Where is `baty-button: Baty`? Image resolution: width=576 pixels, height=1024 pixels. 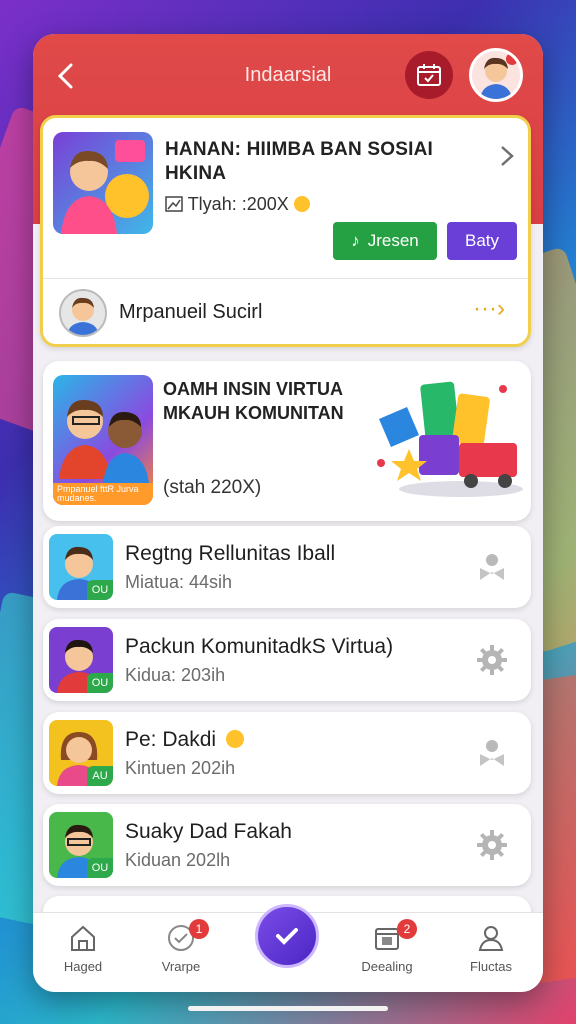 baty-button: Baty is located at coordinates (482, 241).